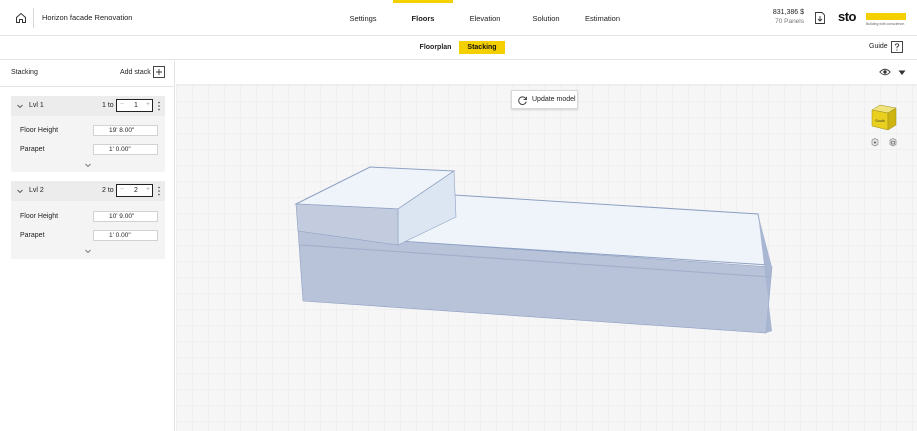 Image resolution: width=917 pixels, height=431 pixels. I want to click on panel-count: 70 Panels, so click(789, 21).